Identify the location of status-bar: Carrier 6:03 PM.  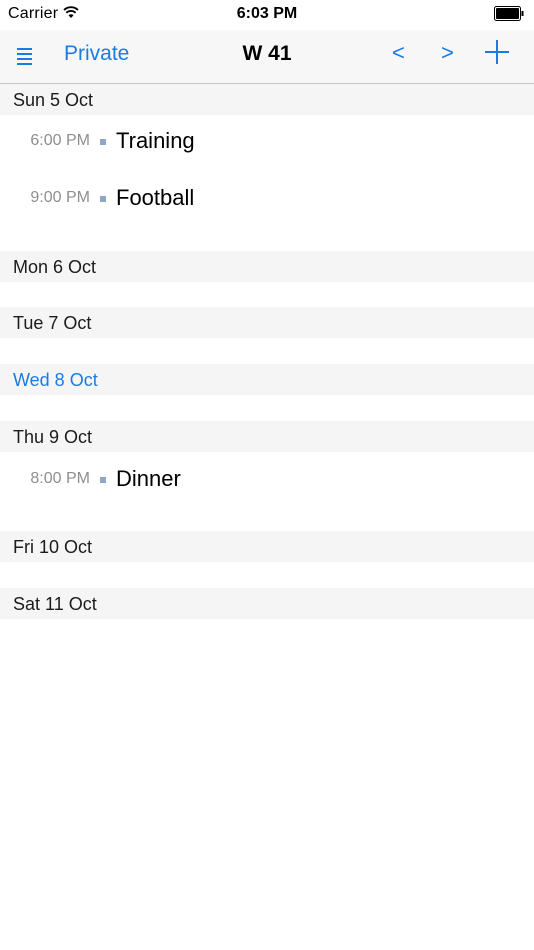
(267, 15).